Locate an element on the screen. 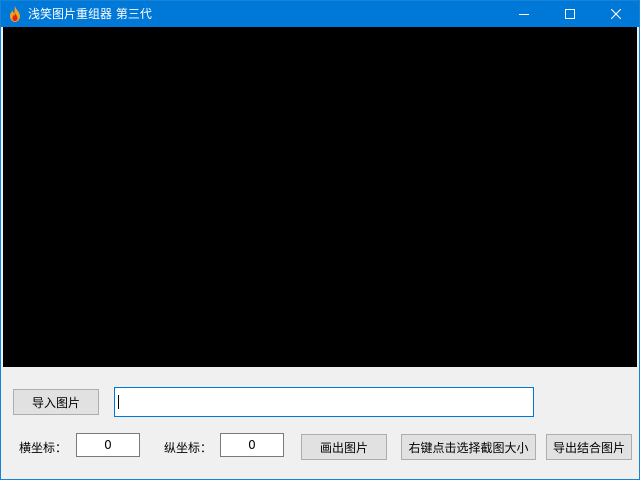  y-coordinate-input: 0 is located at coordinates (252, 445).